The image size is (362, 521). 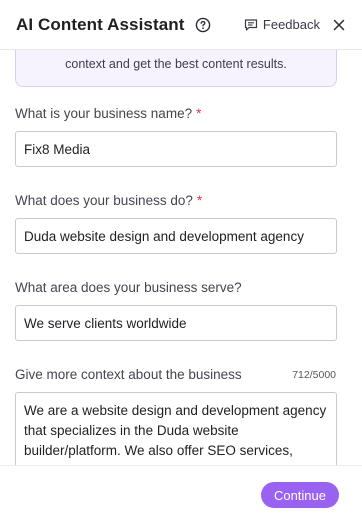 I want to click on panel-title: AI Content Assistant, so click(x=100, y=24).